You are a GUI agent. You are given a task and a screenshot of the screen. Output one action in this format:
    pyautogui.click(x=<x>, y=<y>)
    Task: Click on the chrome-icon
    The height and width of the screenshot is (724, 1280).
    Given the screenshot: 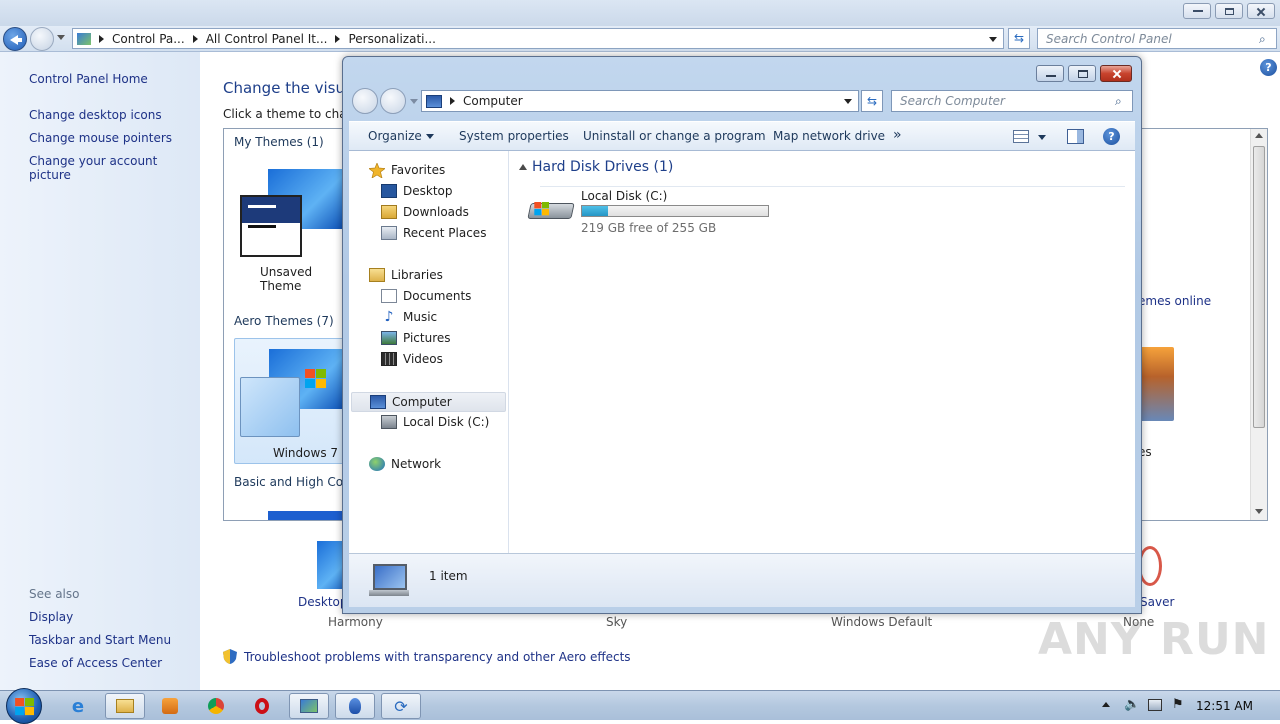 What is the action you would take?
    pyautogui.click(x=216, y=706)
    